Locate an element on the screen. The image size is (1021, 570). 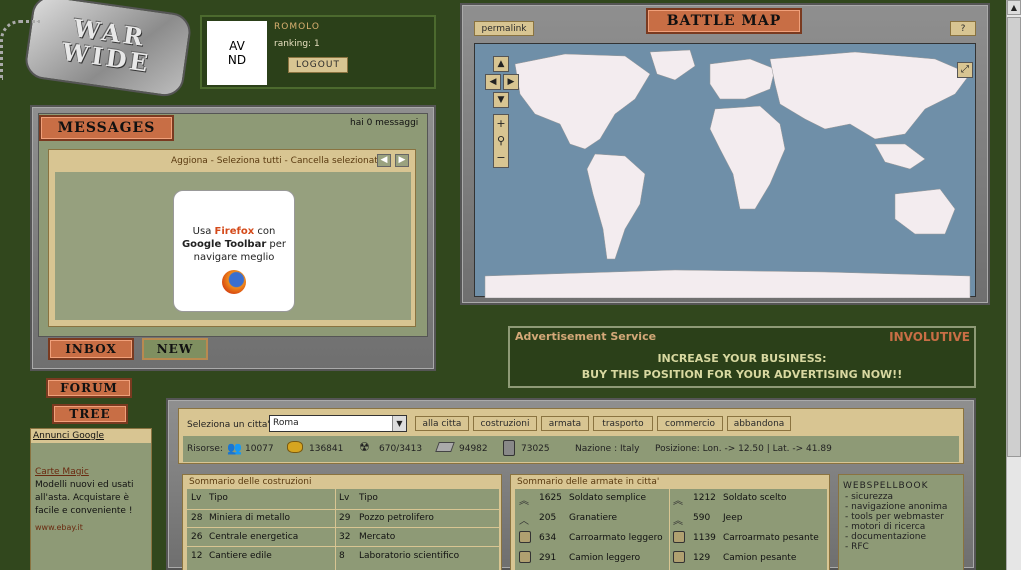
nation: Nazione : Italy is located at coordinates (607, 449).